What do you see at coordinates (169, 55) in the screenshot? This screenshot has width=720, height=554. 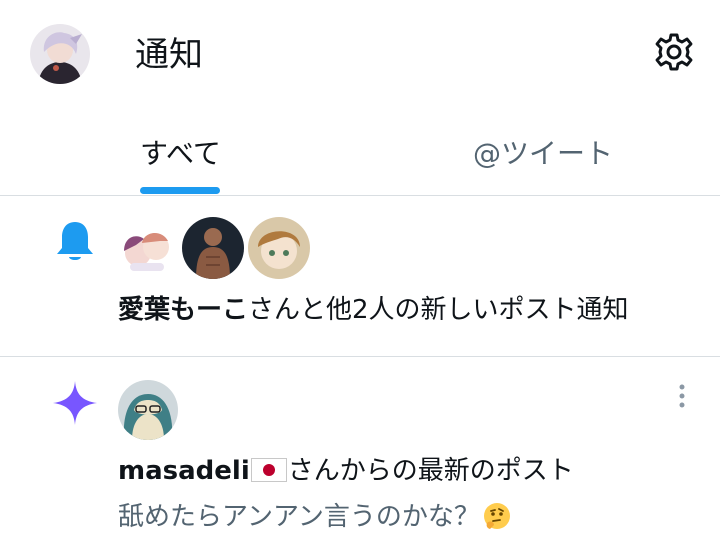 I see `page-title: 通知` at bounding box center [169, 55].